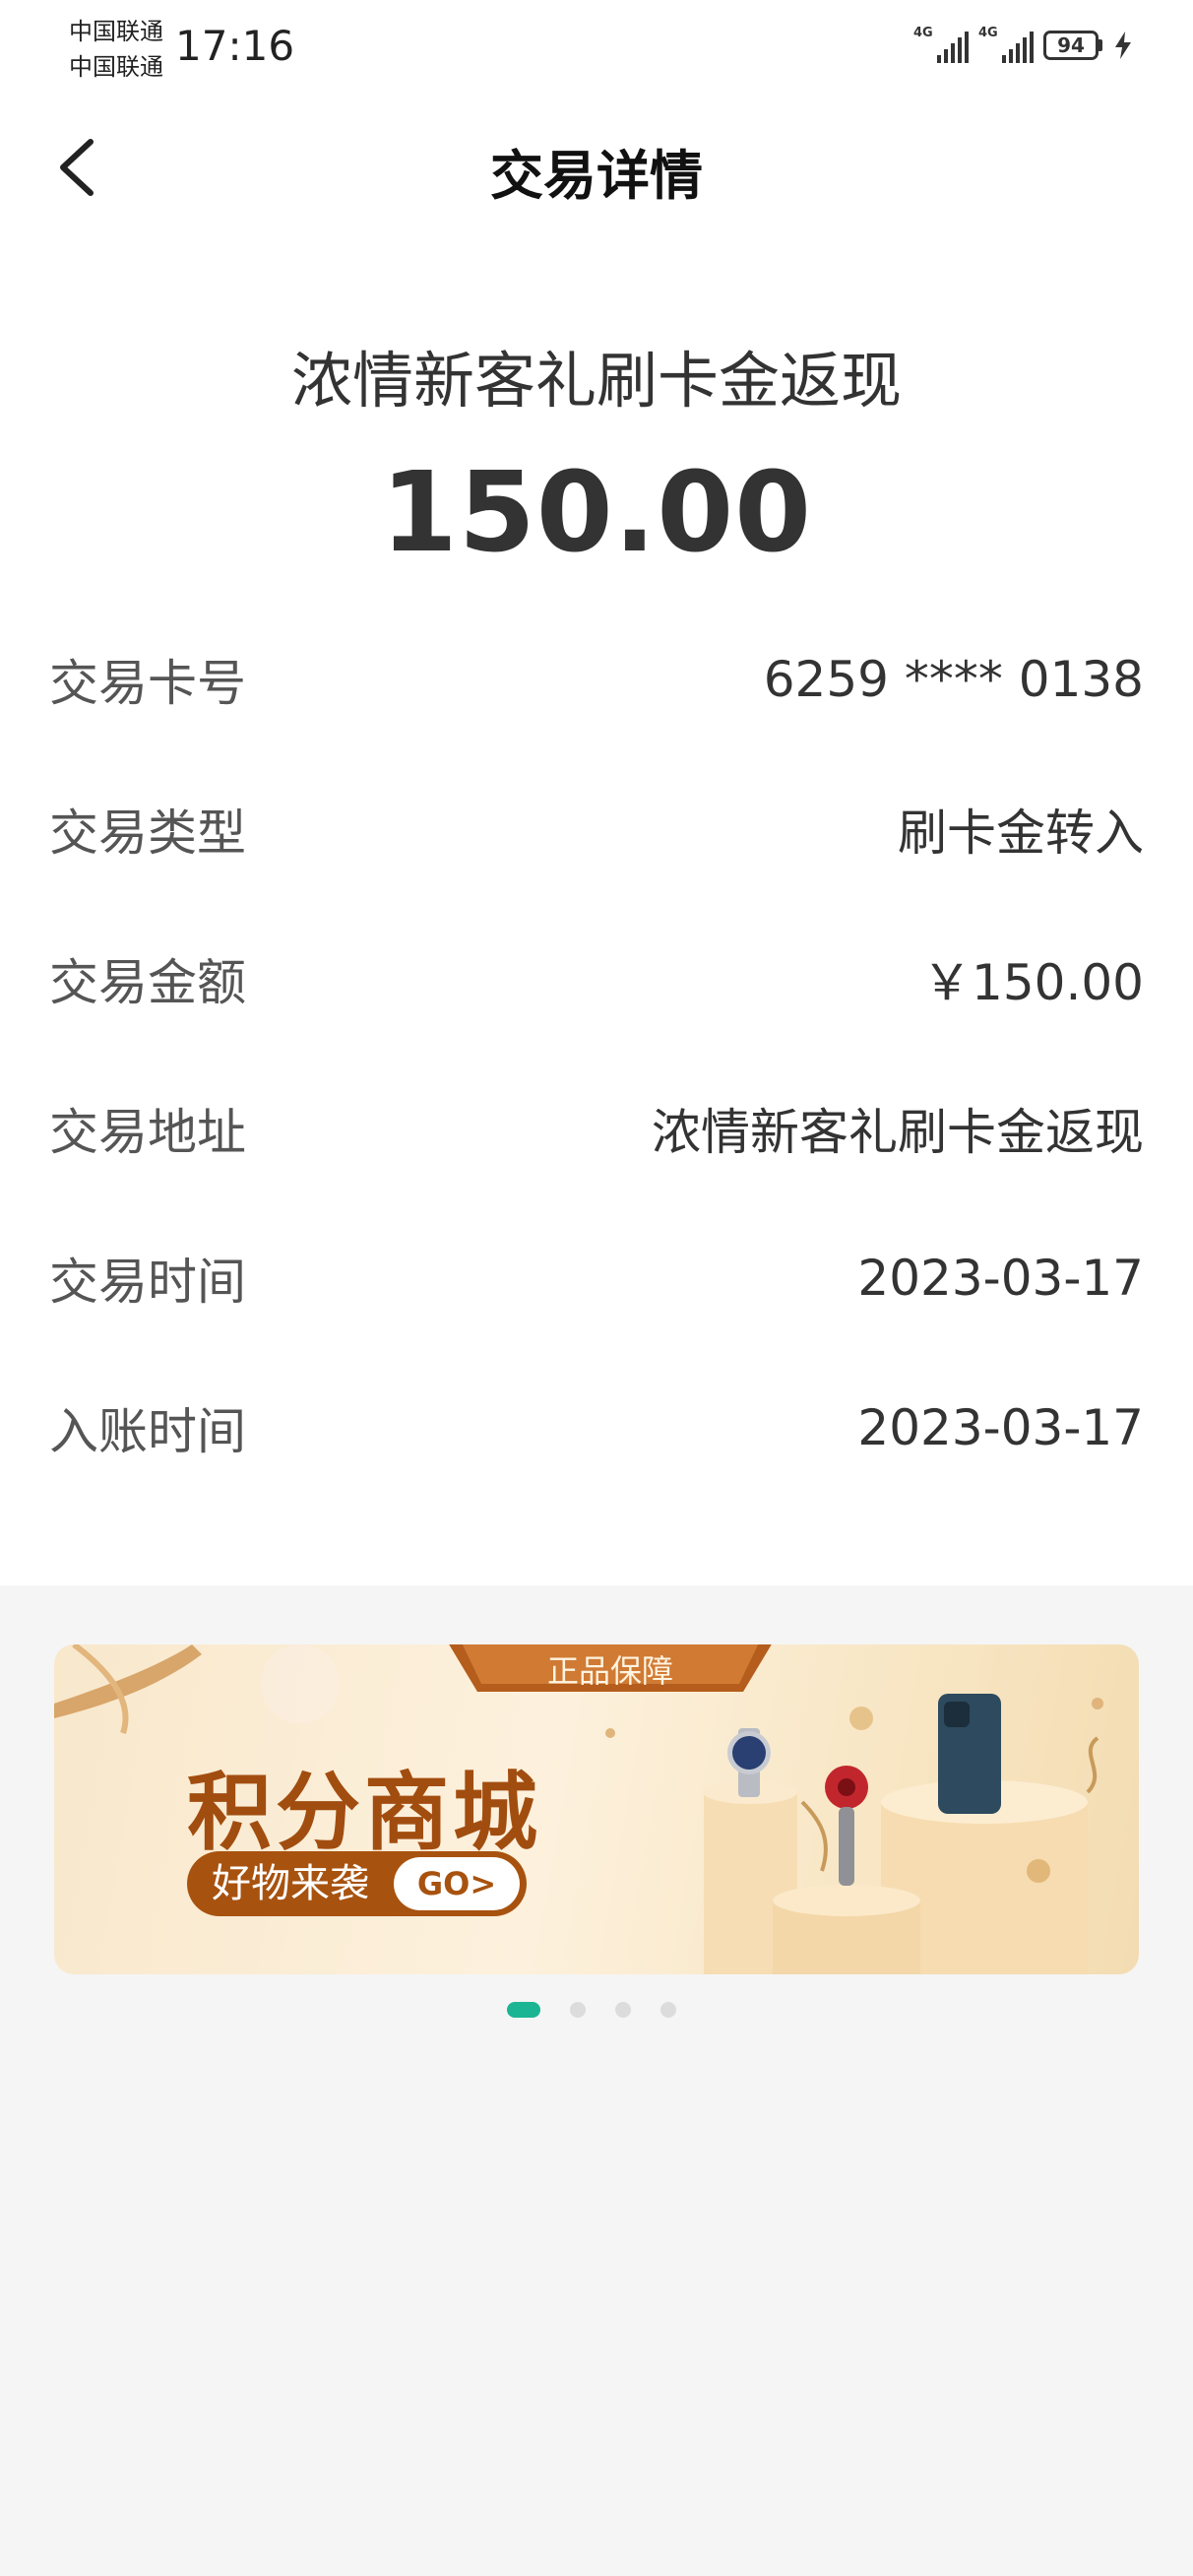  What do you see at coordinates (147, 833) in the screenshot?
I see `detail-label: 交易类型` at bounding box center [147, 833].